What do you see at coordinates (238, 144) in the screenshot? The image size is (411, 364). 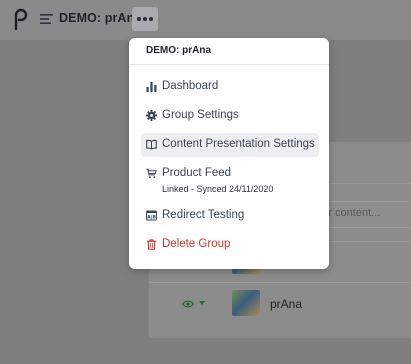 I see `menu-item-label: Content Presentation Settings` at bounding box center [238, 144].